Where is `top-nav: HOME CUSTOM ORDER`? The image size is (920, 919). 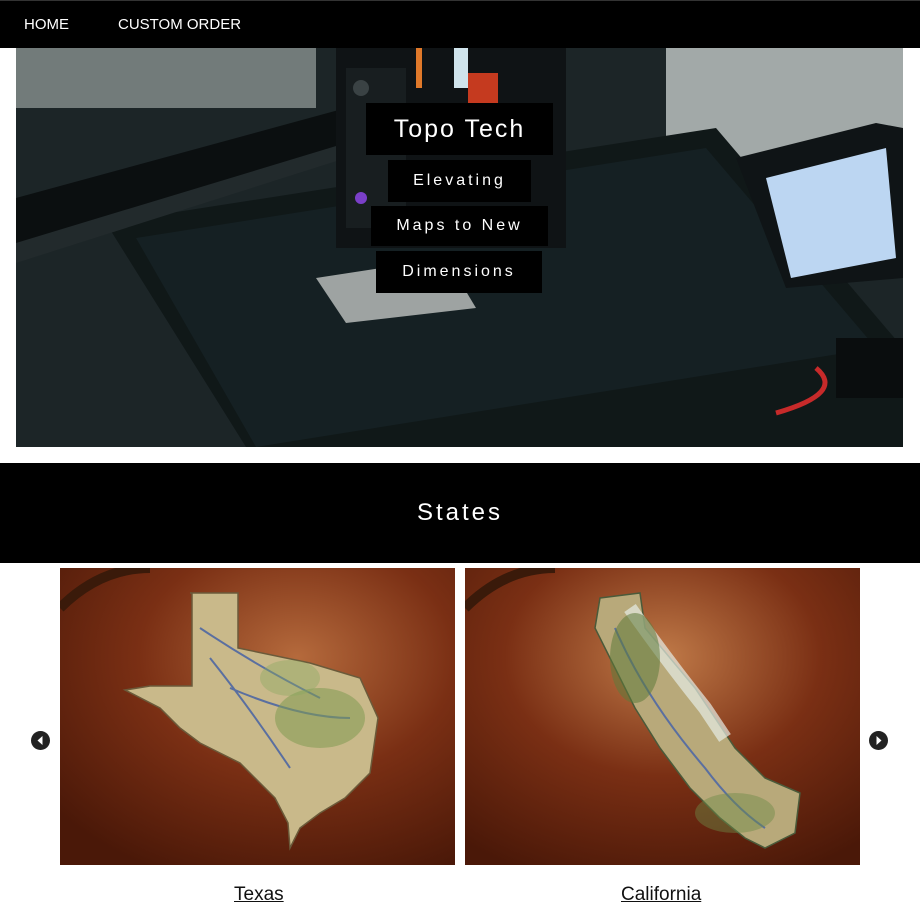 top-nav: HOME CUSTOM ORDER is located at coordinates (460, 24).